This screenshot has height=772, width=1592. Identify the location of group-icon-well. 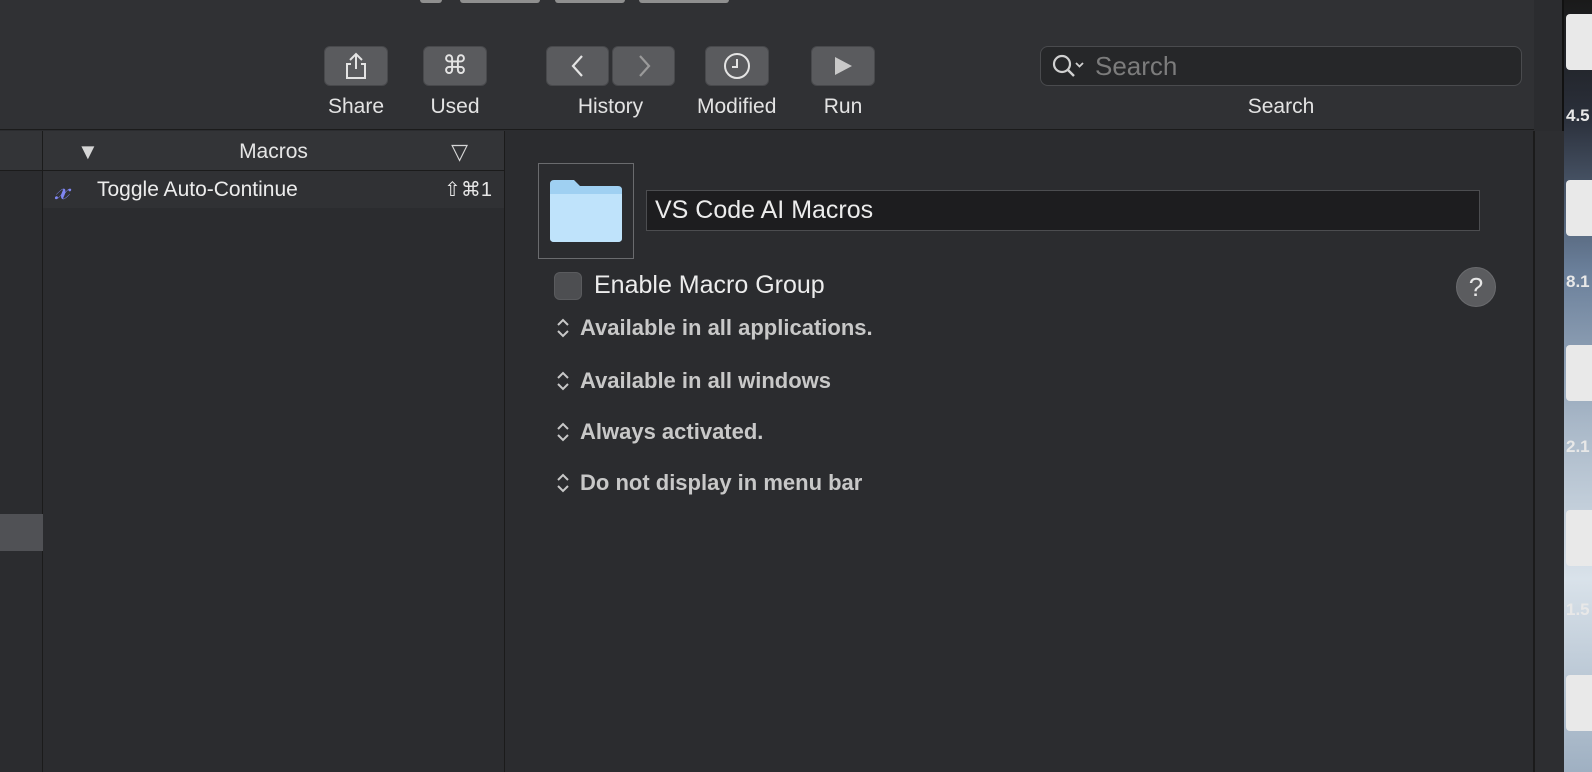
(586, 211).